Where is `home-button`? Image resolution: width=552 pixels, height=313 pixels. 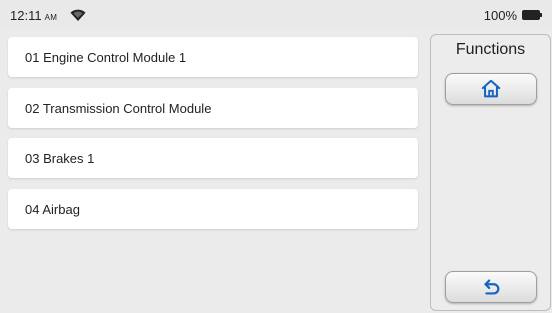
home-button is located at coordinates (491, 89).